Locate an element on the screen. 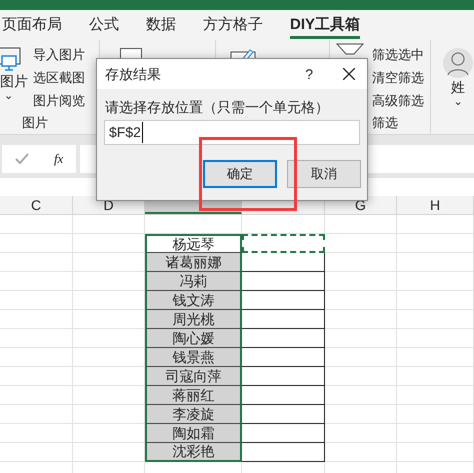 The width and height of the screenshot is (474, 473). table-cell: 司寇向萍 is located at coordinates (193, 376).